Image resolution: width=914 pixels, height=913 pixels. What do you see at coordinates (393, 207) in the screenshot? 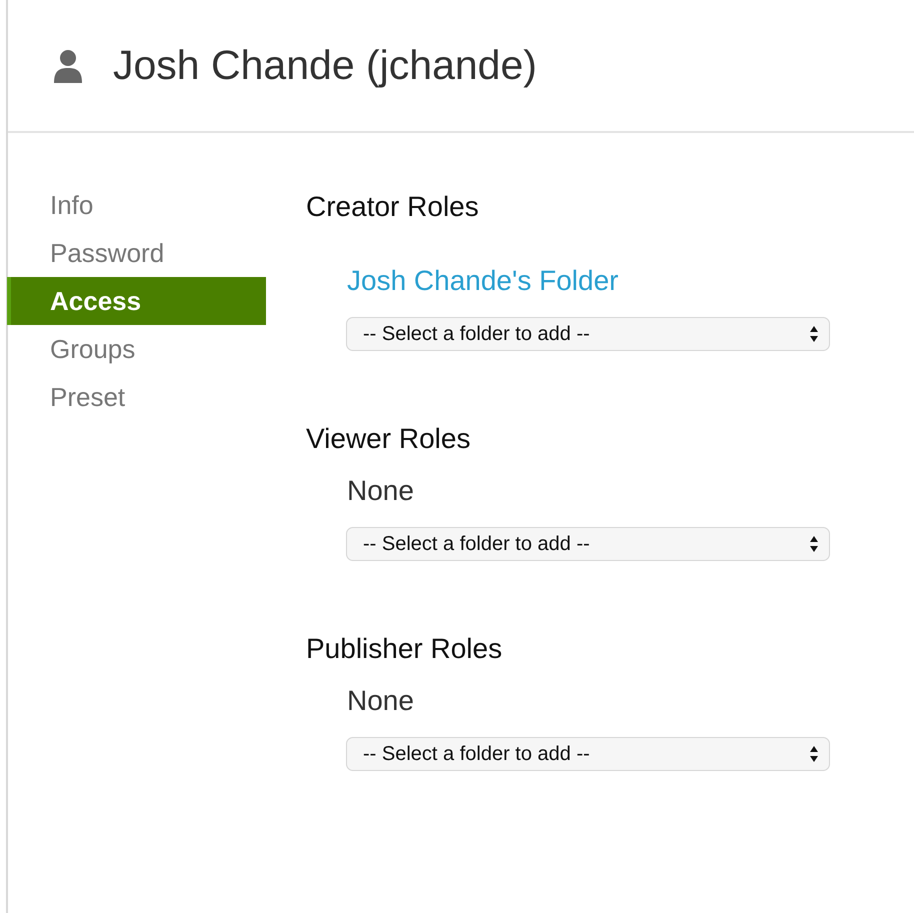
I see `section-heading: Creator Roles` at bounding box center [393, 207].